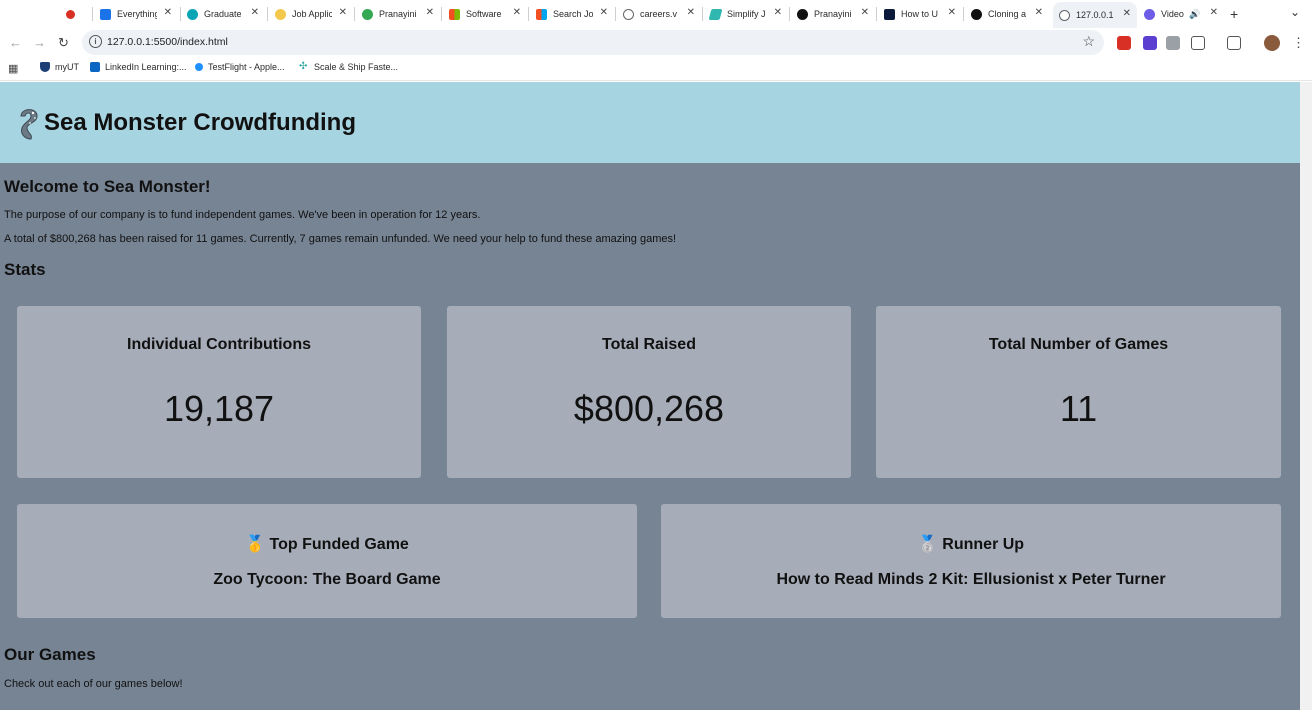 The height and width of the screenshot is (720, 1312). I want to click on tab-careers: careers.v ✕, so click(662, 14).